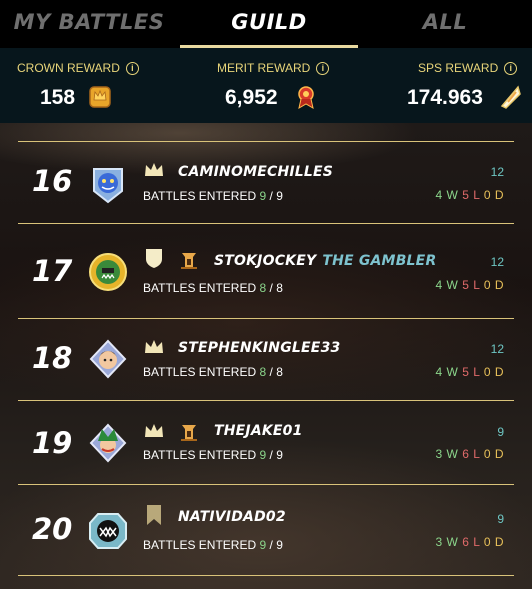 This screenshot has width=532, height=589. I want to click on crown-reward: CROWN REWARD i 158, so click(88, 85).